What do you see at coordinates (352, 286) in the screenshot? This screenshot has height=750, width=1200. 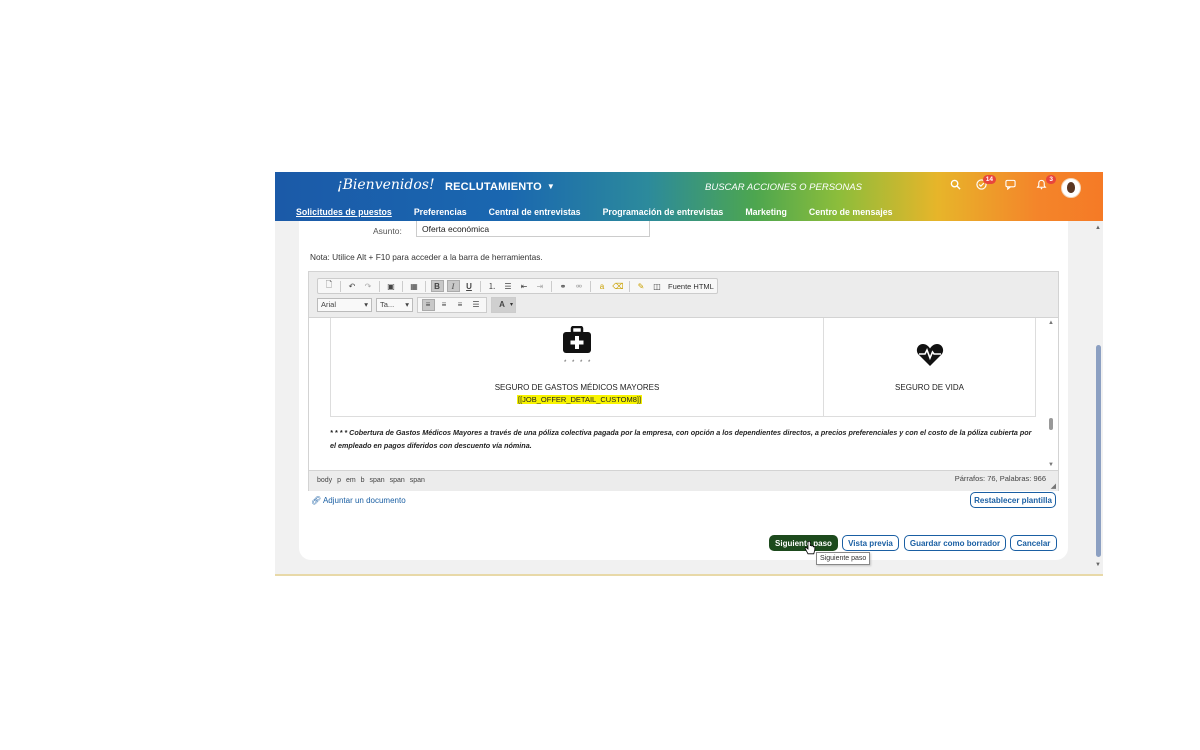 I see `undo-icon: ↶` at bounding box center [352, 286].